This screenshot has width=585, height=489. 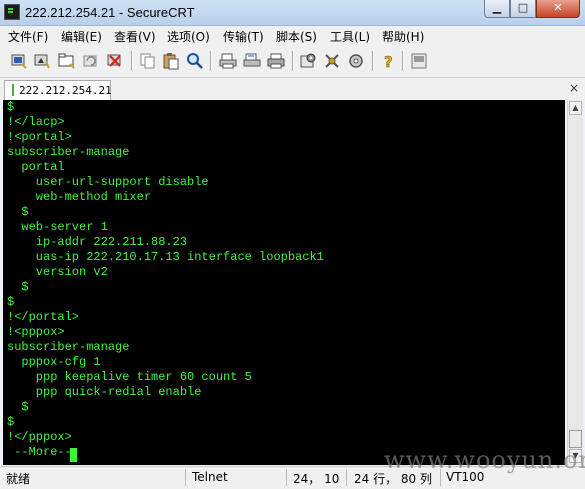 I want to click on terminal-line: !<portal>, so click(x=39, y=137).